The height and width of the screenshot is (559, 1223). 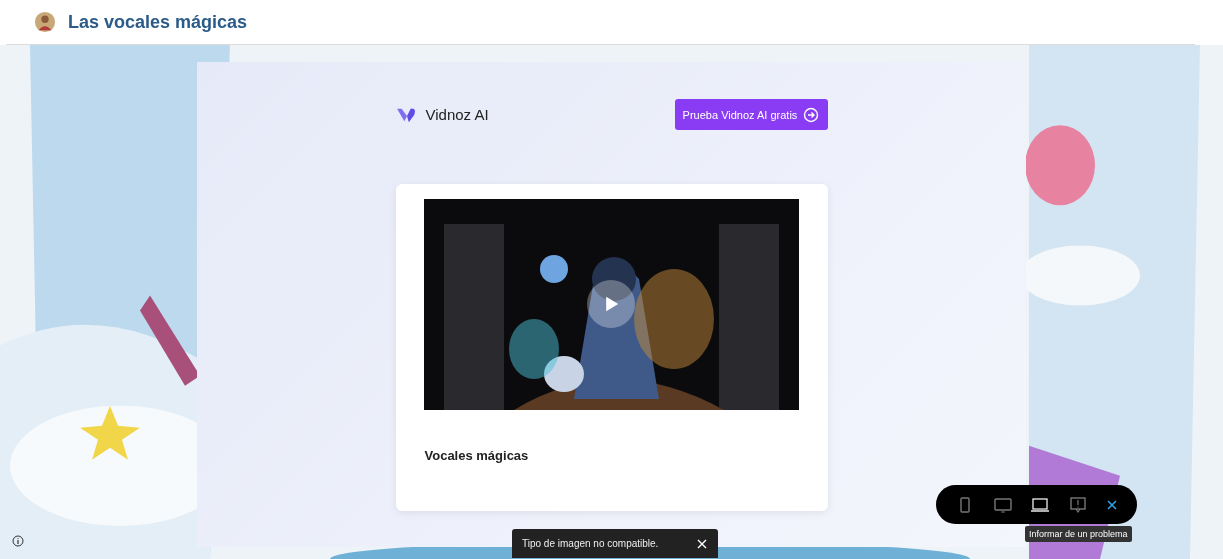 I want to click on avatar-icon, so click(x=45, y=22).